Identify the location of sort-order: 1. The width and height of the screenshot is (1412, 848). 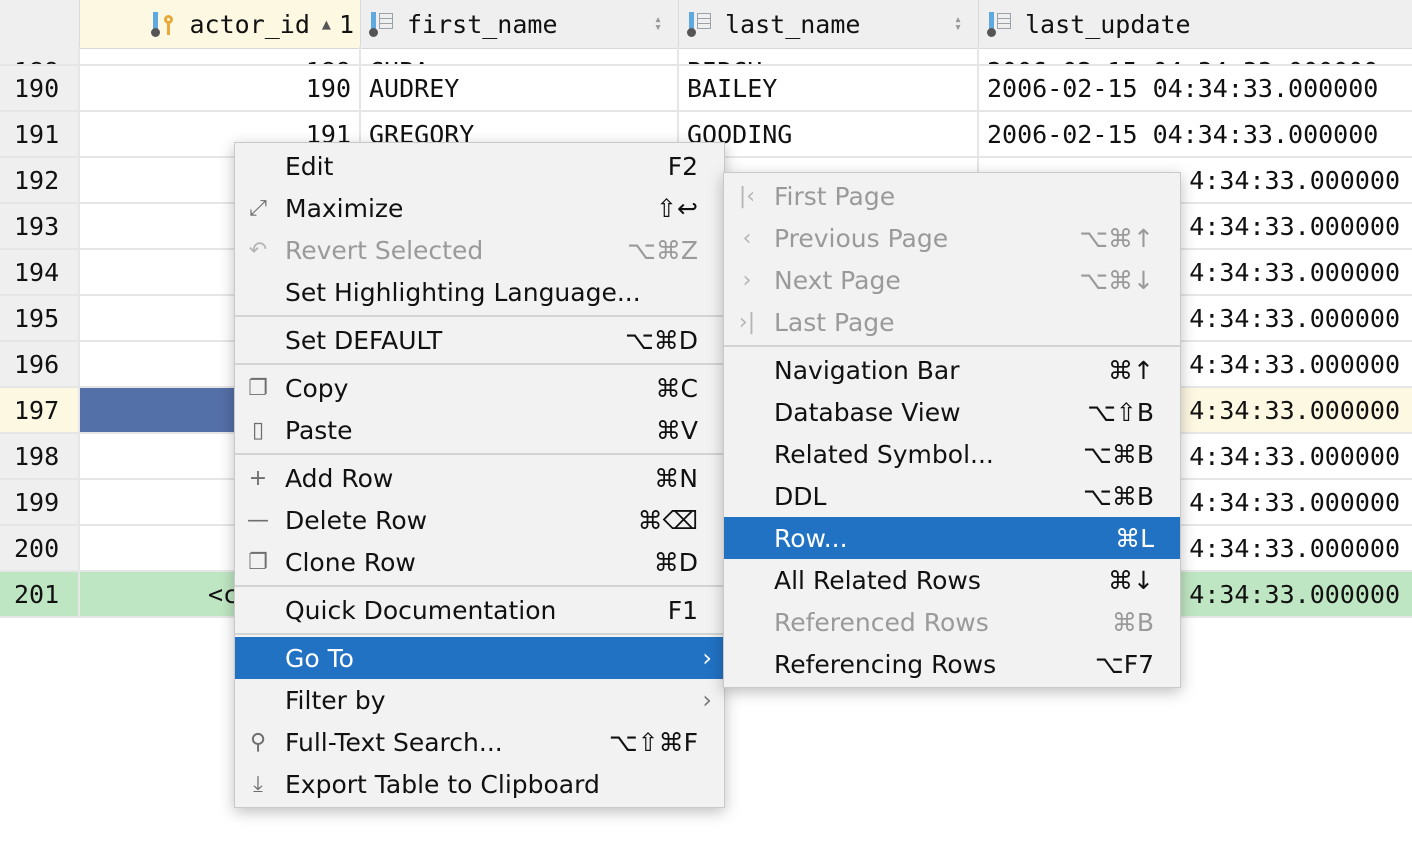
(346, 24).